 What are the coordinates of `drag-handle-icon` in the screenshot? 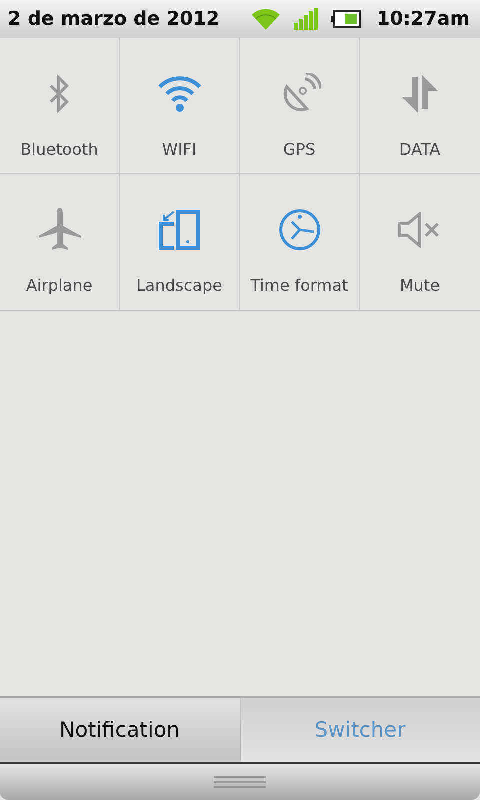 It's located at (240, 782).